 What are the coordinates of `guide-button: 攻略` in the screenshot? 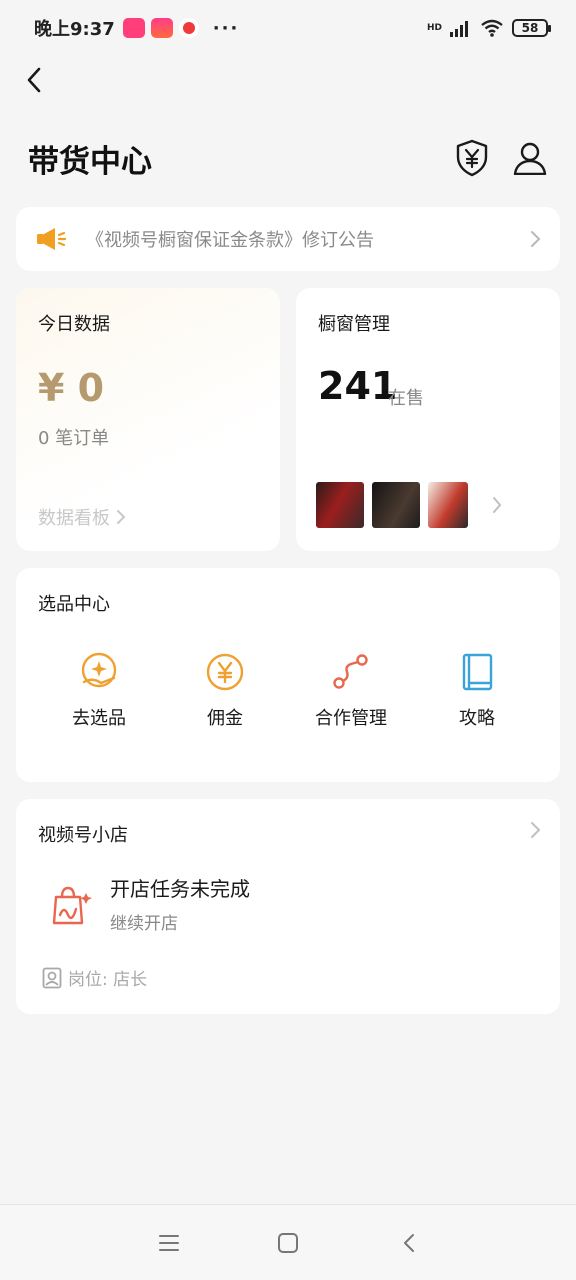 It's located at (477, 691).